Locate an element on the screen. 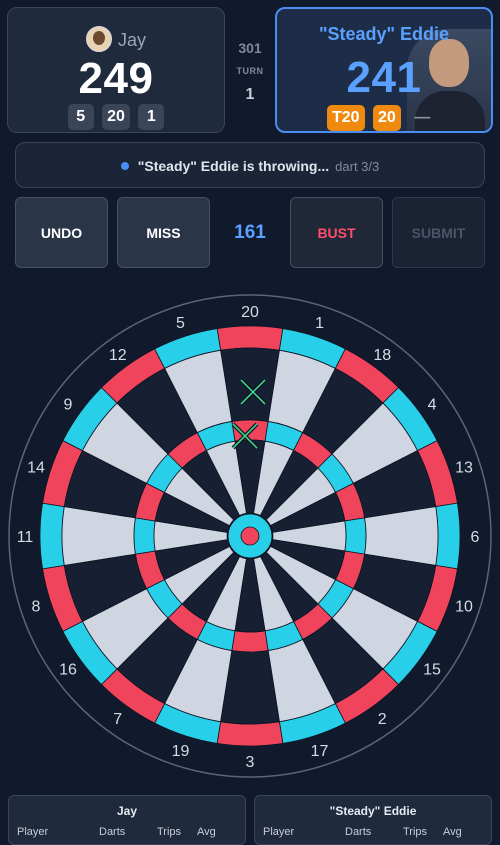 This screenshot has width=500, height=845. player2-darts: T20 20 — is located at coordinates (384, 118).